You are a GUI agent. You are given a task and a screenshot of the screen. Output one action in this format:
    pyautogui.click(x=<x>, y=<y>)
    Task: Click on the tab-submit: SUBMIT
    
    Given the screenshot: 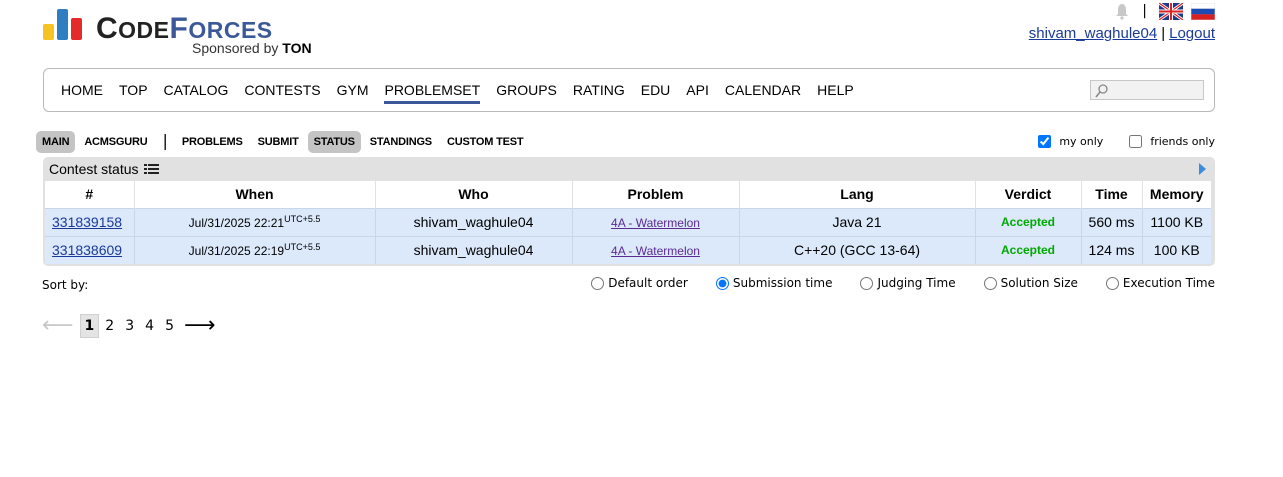 What is the action you would take?
    pyautogui.click(x=278, y=142)
    